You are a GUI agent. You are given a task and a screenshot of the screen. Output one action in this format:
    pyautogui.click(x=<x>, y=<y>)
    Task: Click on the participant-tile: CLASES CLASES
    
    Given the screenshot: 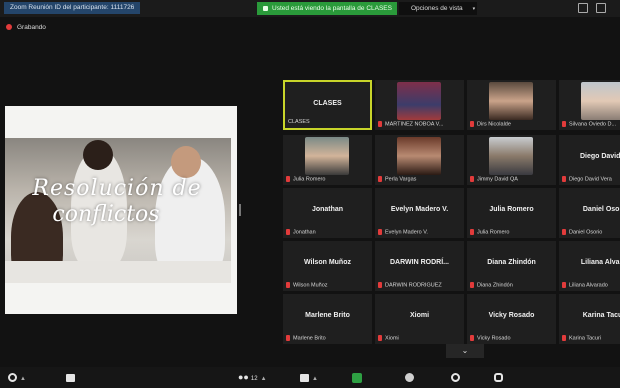 What is the action you would take?
    pyautogui.click(x=327, y=105)
    